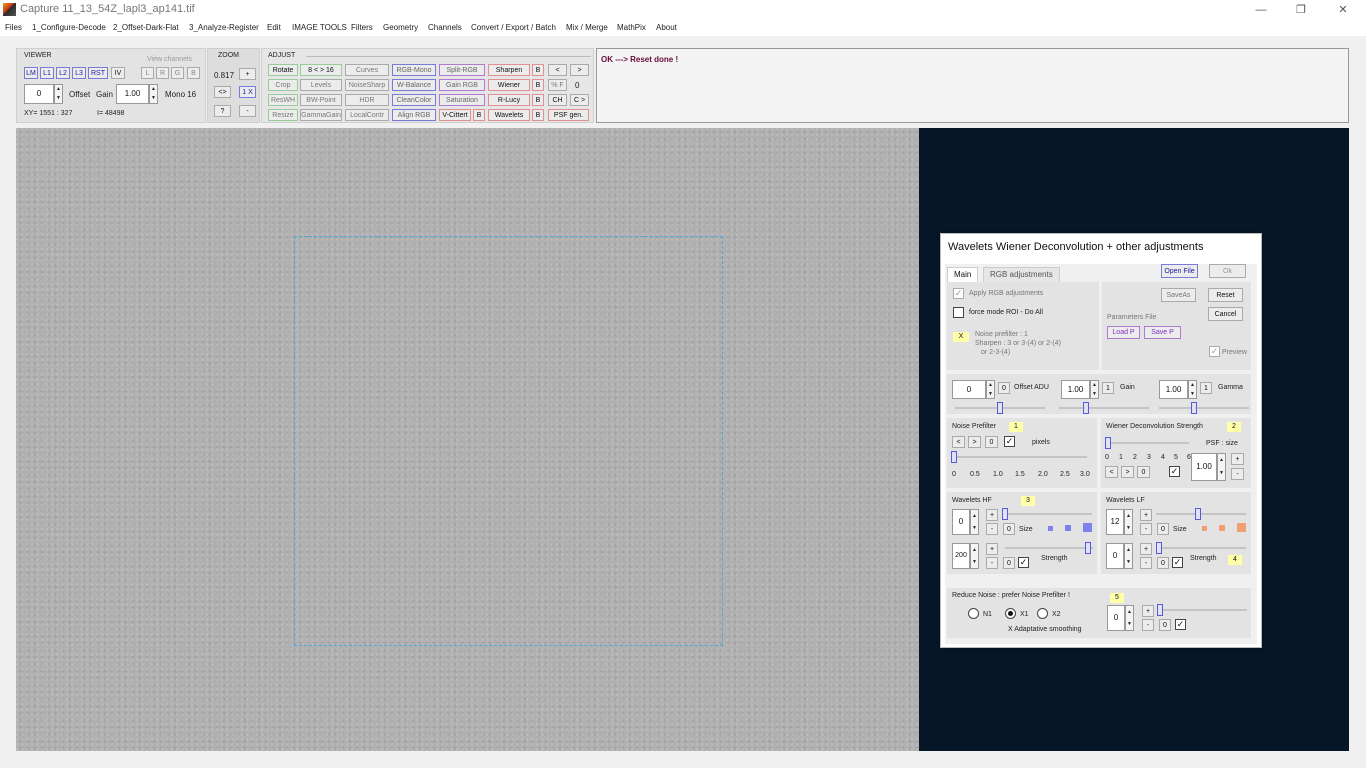 Image resolution: width=1366 pixels, height=768 pixels. Describe the element at coordinates (992, 549) in the screenshot. I see `hf-strength-plus-button: +` at that location.